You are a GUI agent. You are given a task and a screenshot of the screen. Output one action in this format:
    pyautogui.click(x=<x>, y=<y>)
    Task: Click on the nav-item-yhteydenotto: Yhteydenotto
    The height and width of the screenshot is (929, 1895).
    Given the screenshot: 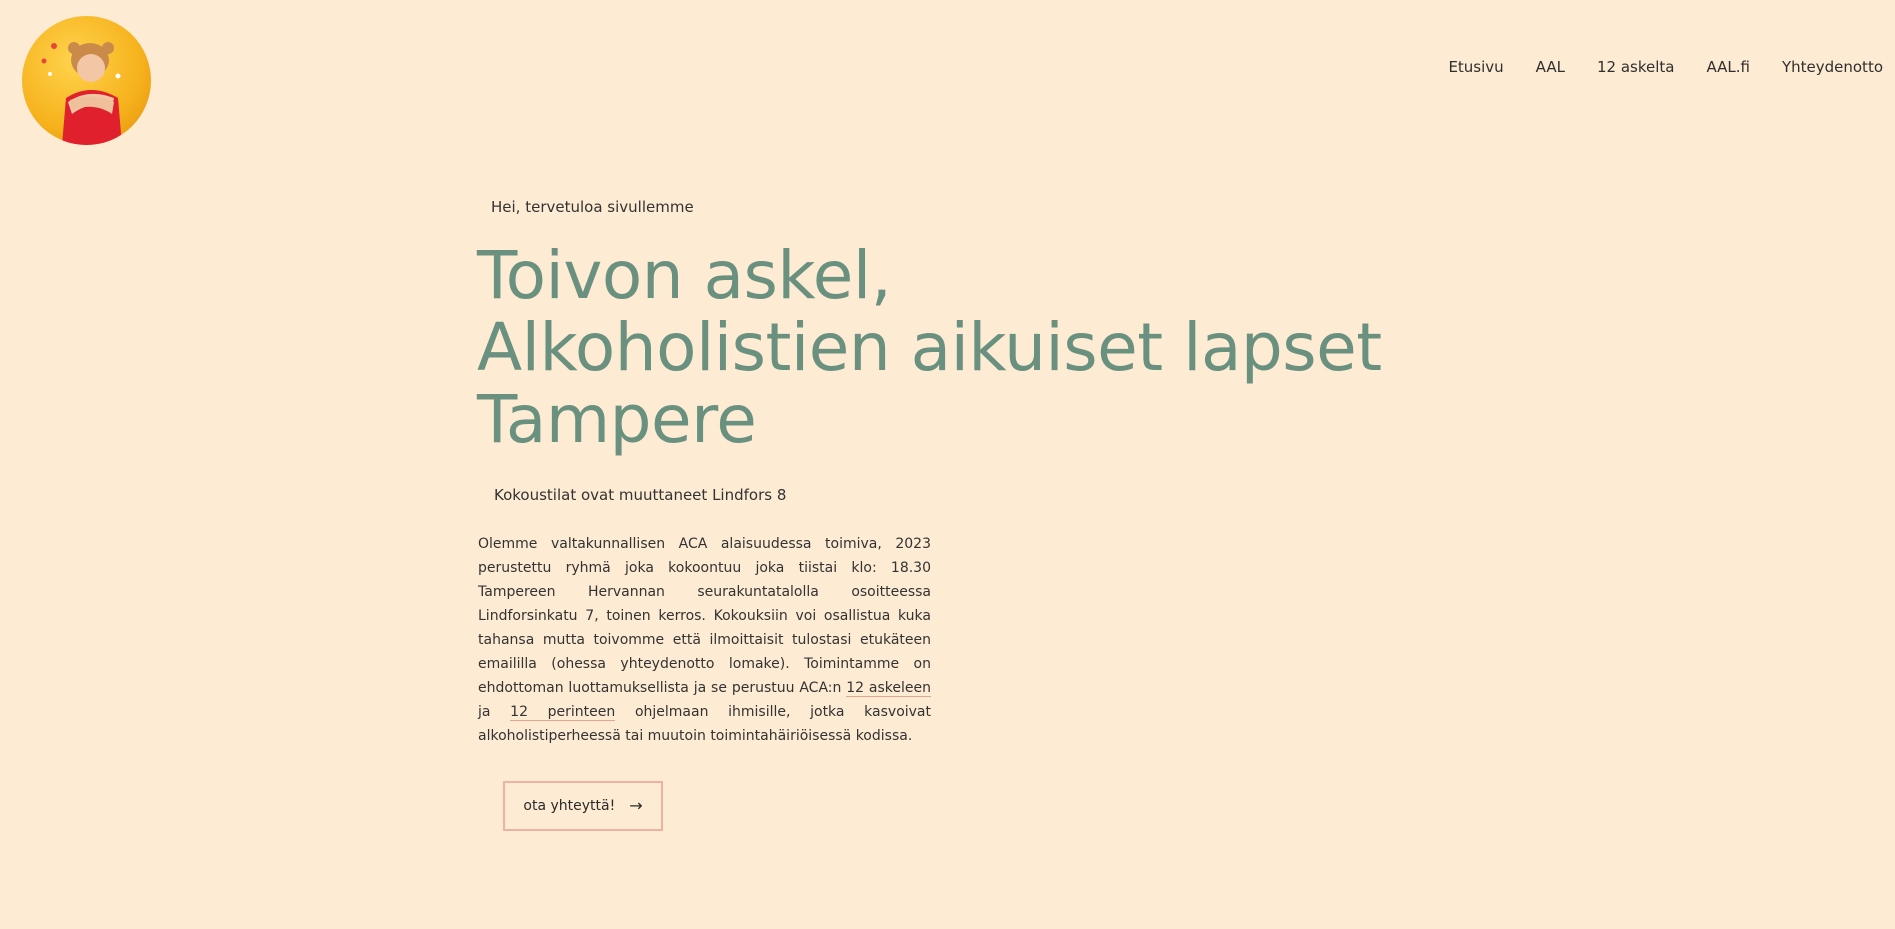 What is the action you would take?
    pyautogui.click(x=1832, y=67)
    